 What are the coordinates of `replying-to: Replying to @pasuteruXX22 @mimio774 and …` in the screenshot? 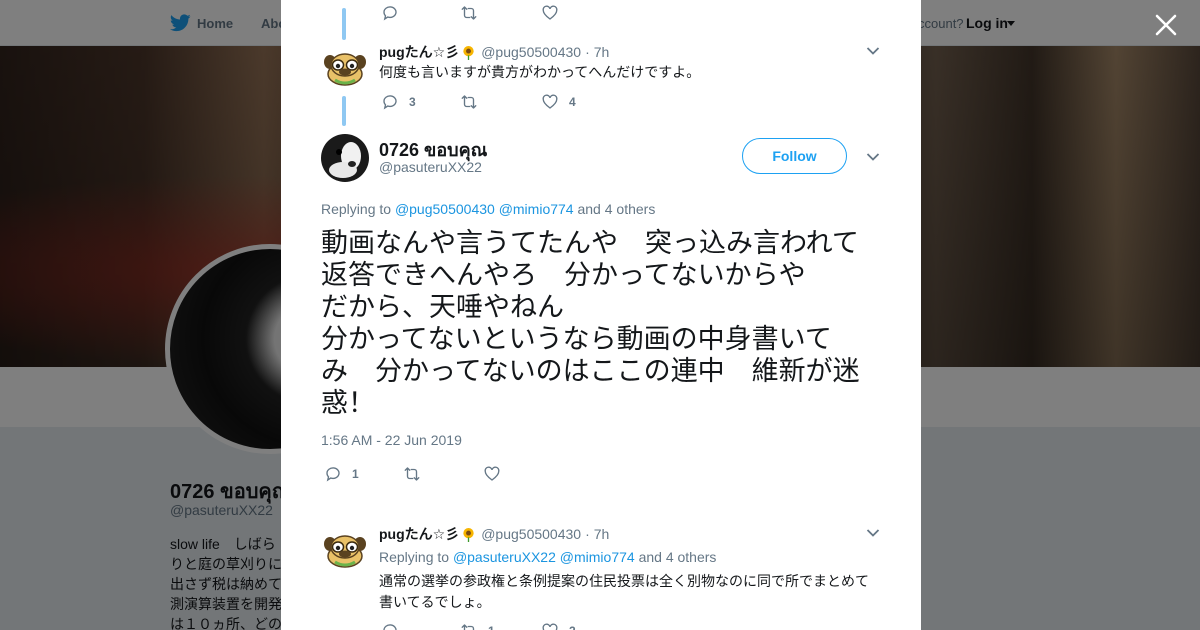 It's located at (547, 557).